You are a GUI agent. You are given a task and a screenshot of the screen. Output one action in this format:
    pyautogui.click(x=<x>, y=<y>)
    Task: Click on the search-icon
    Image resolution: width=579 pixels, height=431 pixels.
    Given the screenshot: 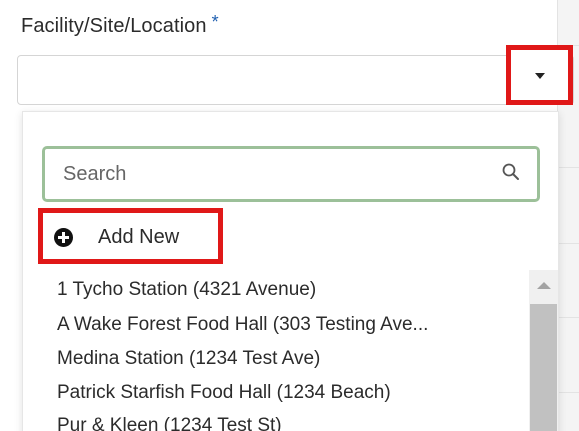 What is the action you would take?
    pyautogui.click(x=510, y=171)
    